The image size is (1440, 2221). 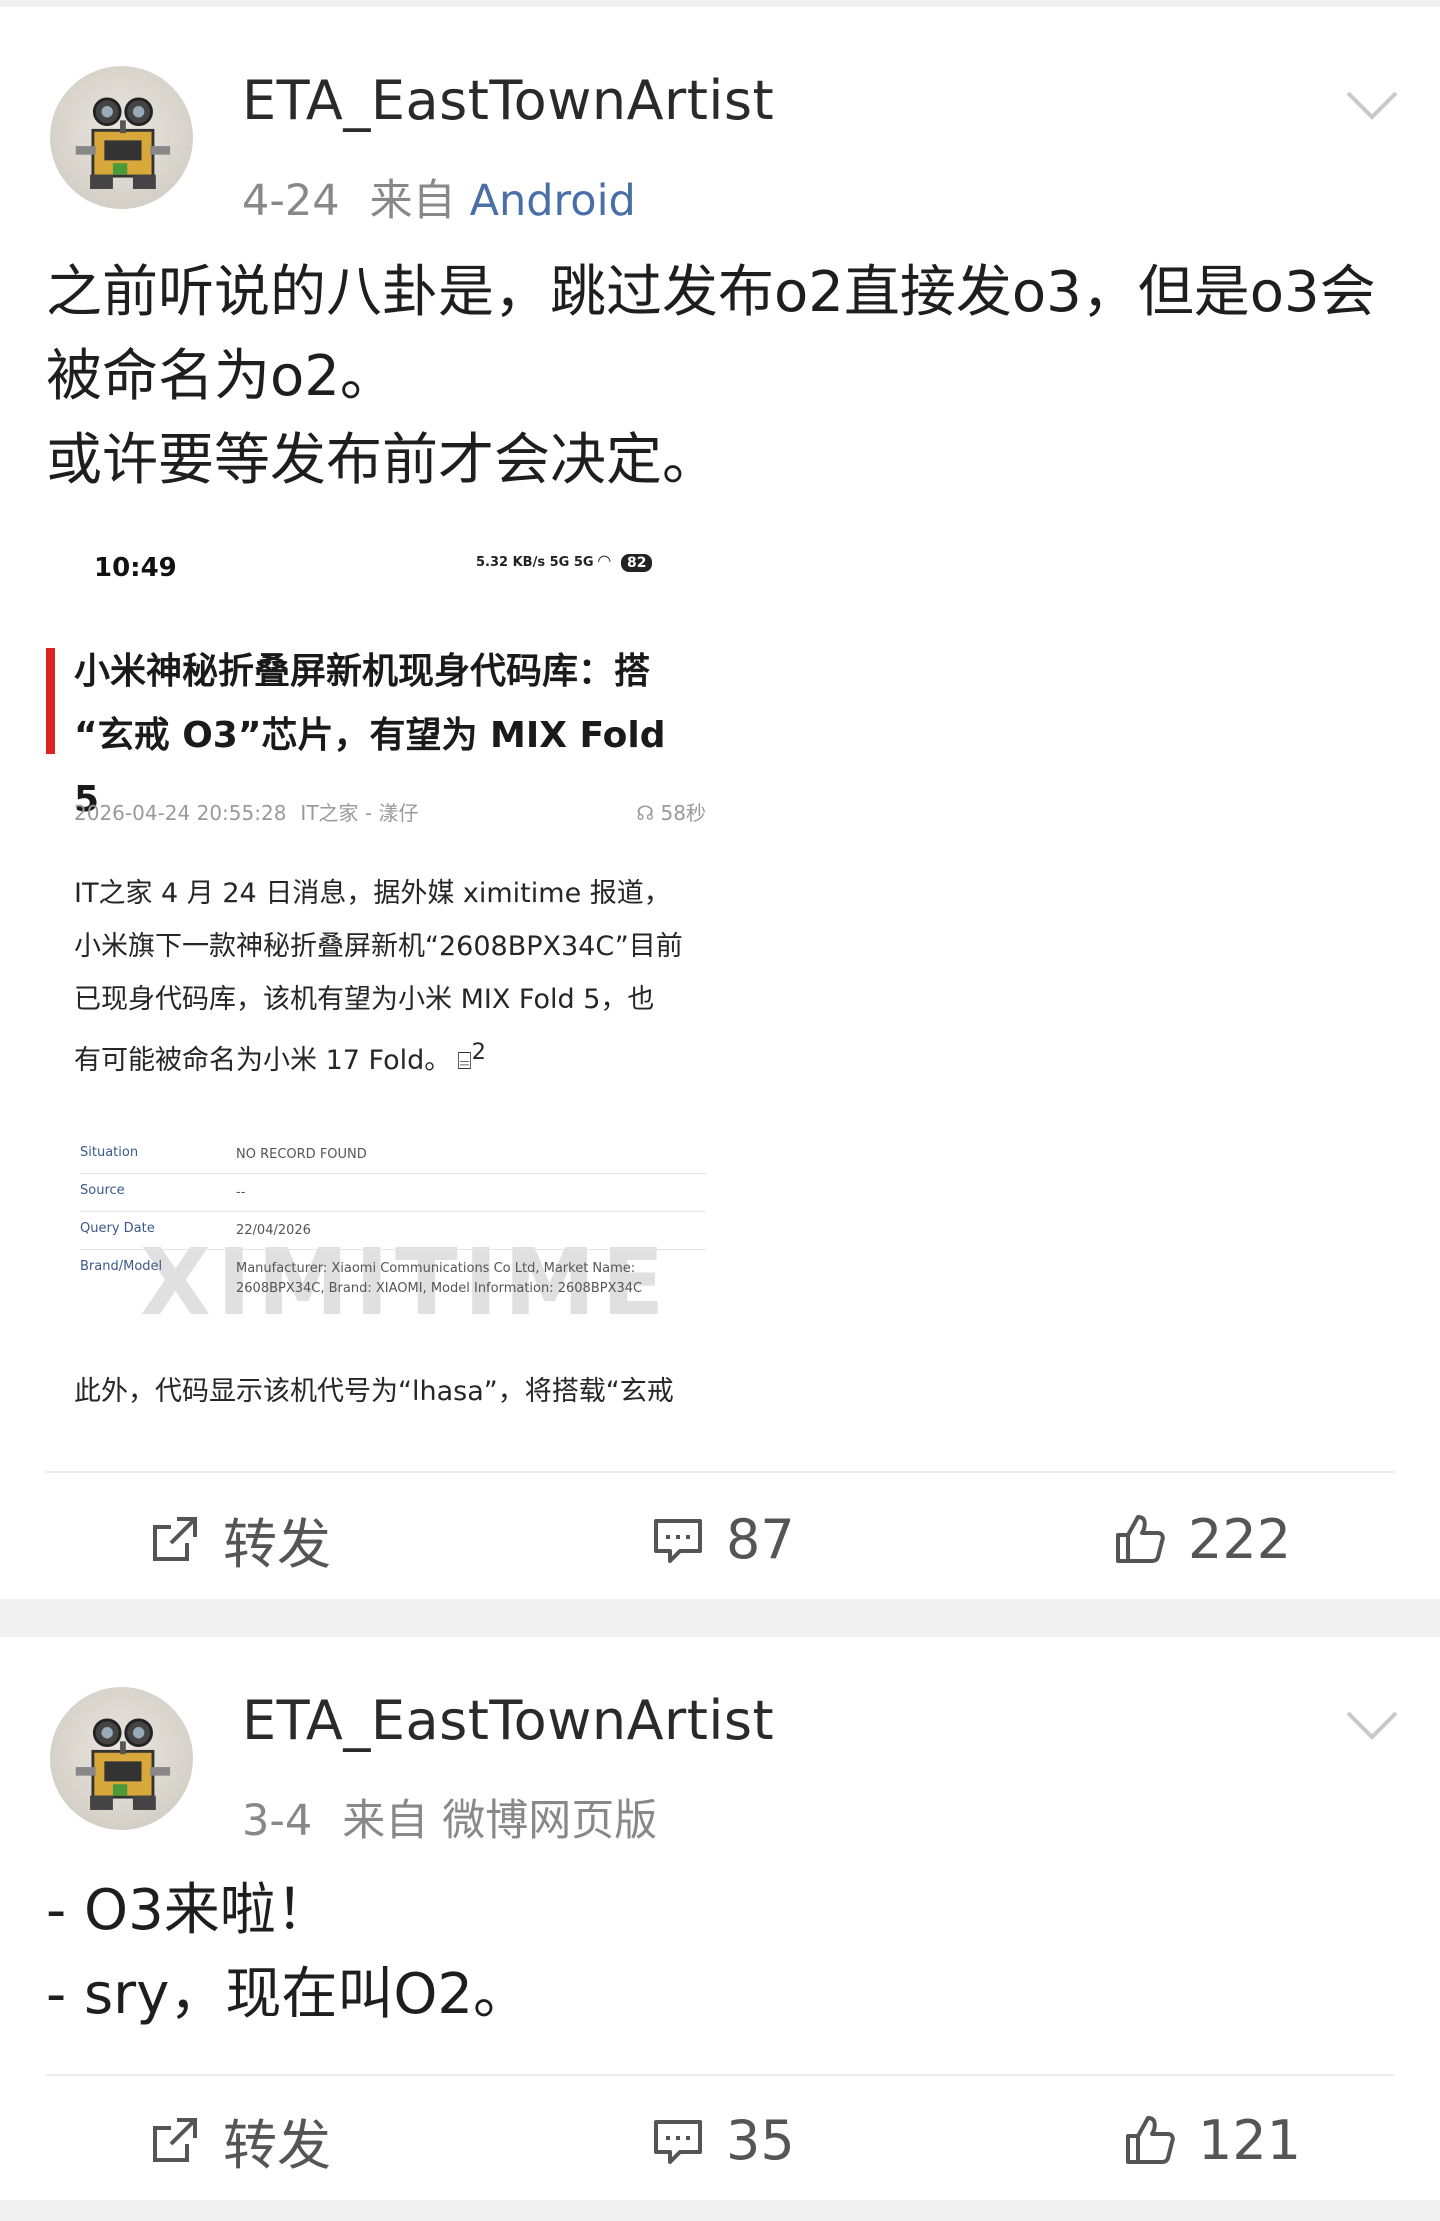 What do you see at coordinates (301, 1154) in the screenshot?
I see `table-value: NO RECORD FOUND` at bounding box center [301, 1154].